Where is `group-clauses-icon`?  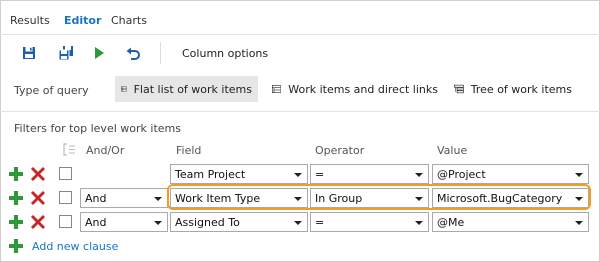 group-clauses-icon is located at coordinates (69, 151).